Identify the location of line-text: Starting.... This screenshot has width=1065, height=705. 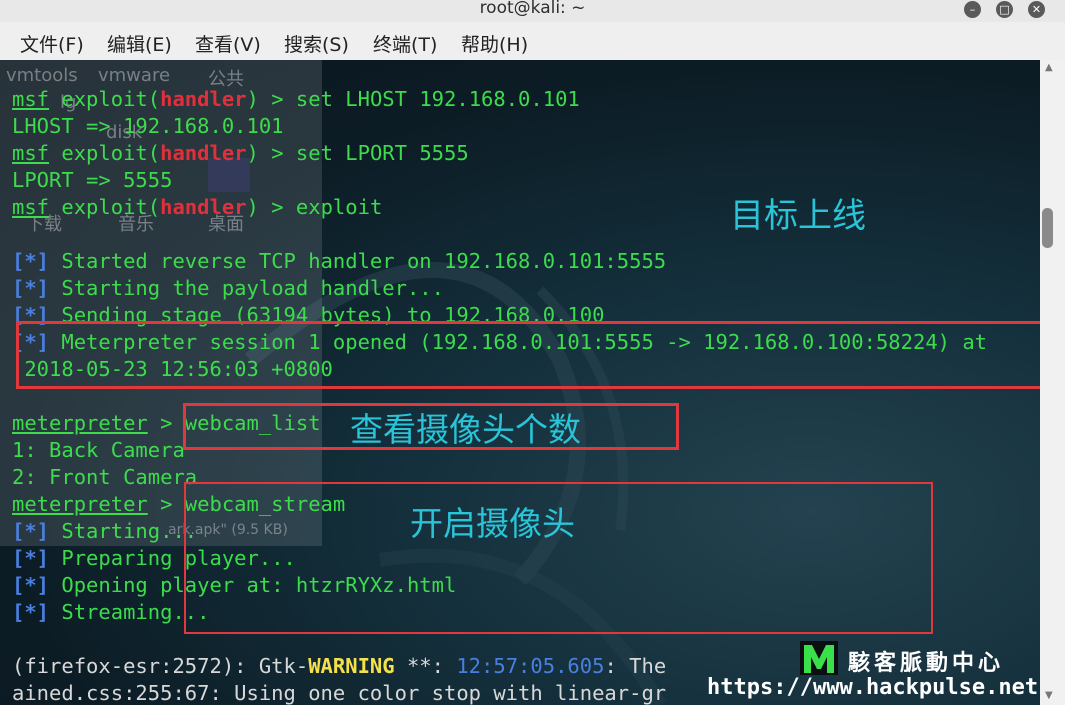
(123, 531).